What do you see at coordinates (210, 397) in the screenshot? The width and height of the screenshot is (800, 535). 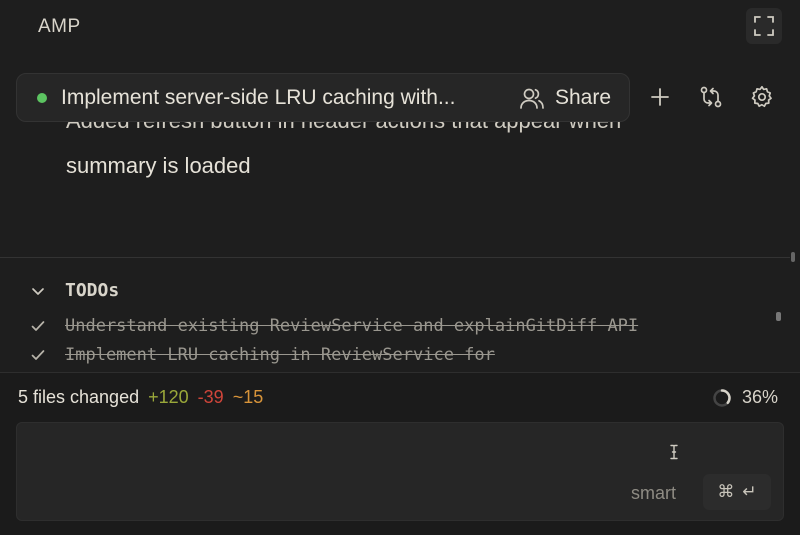 I see `lines-removed: -39` at bounding box center [210, 397].